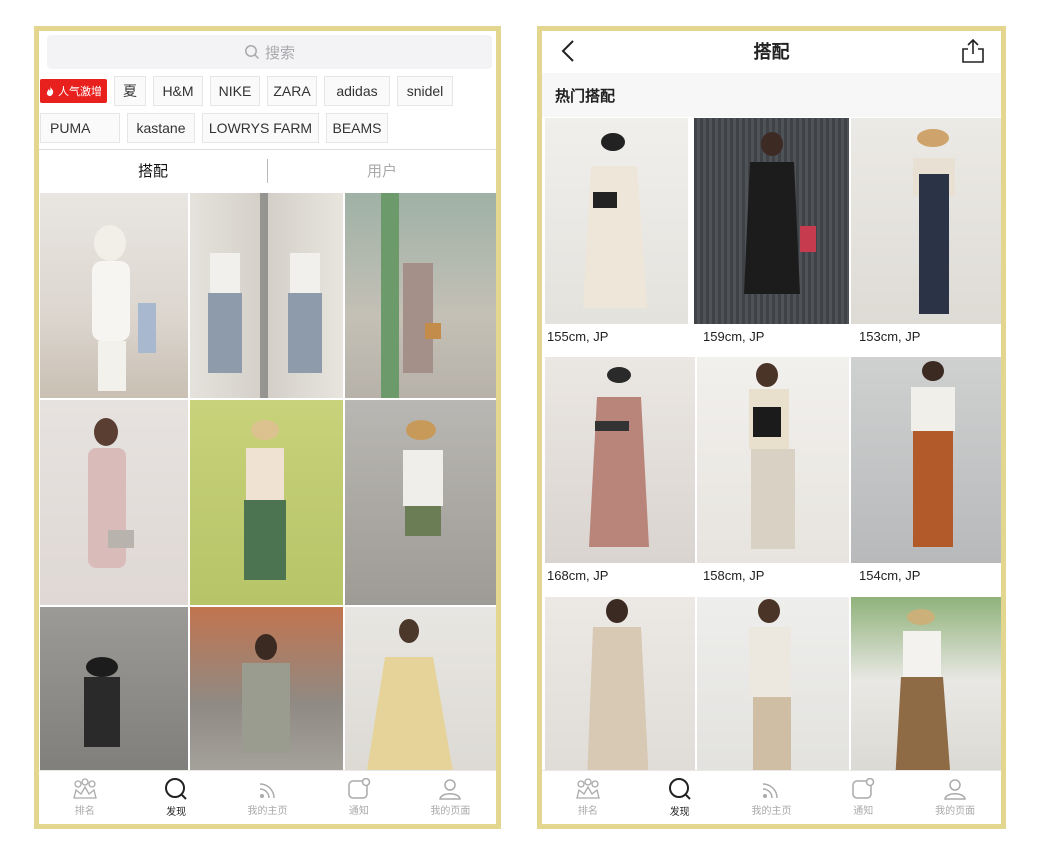 This screenshot has height=855, width=1041. I want to click on share-icon, so click(973, 50).